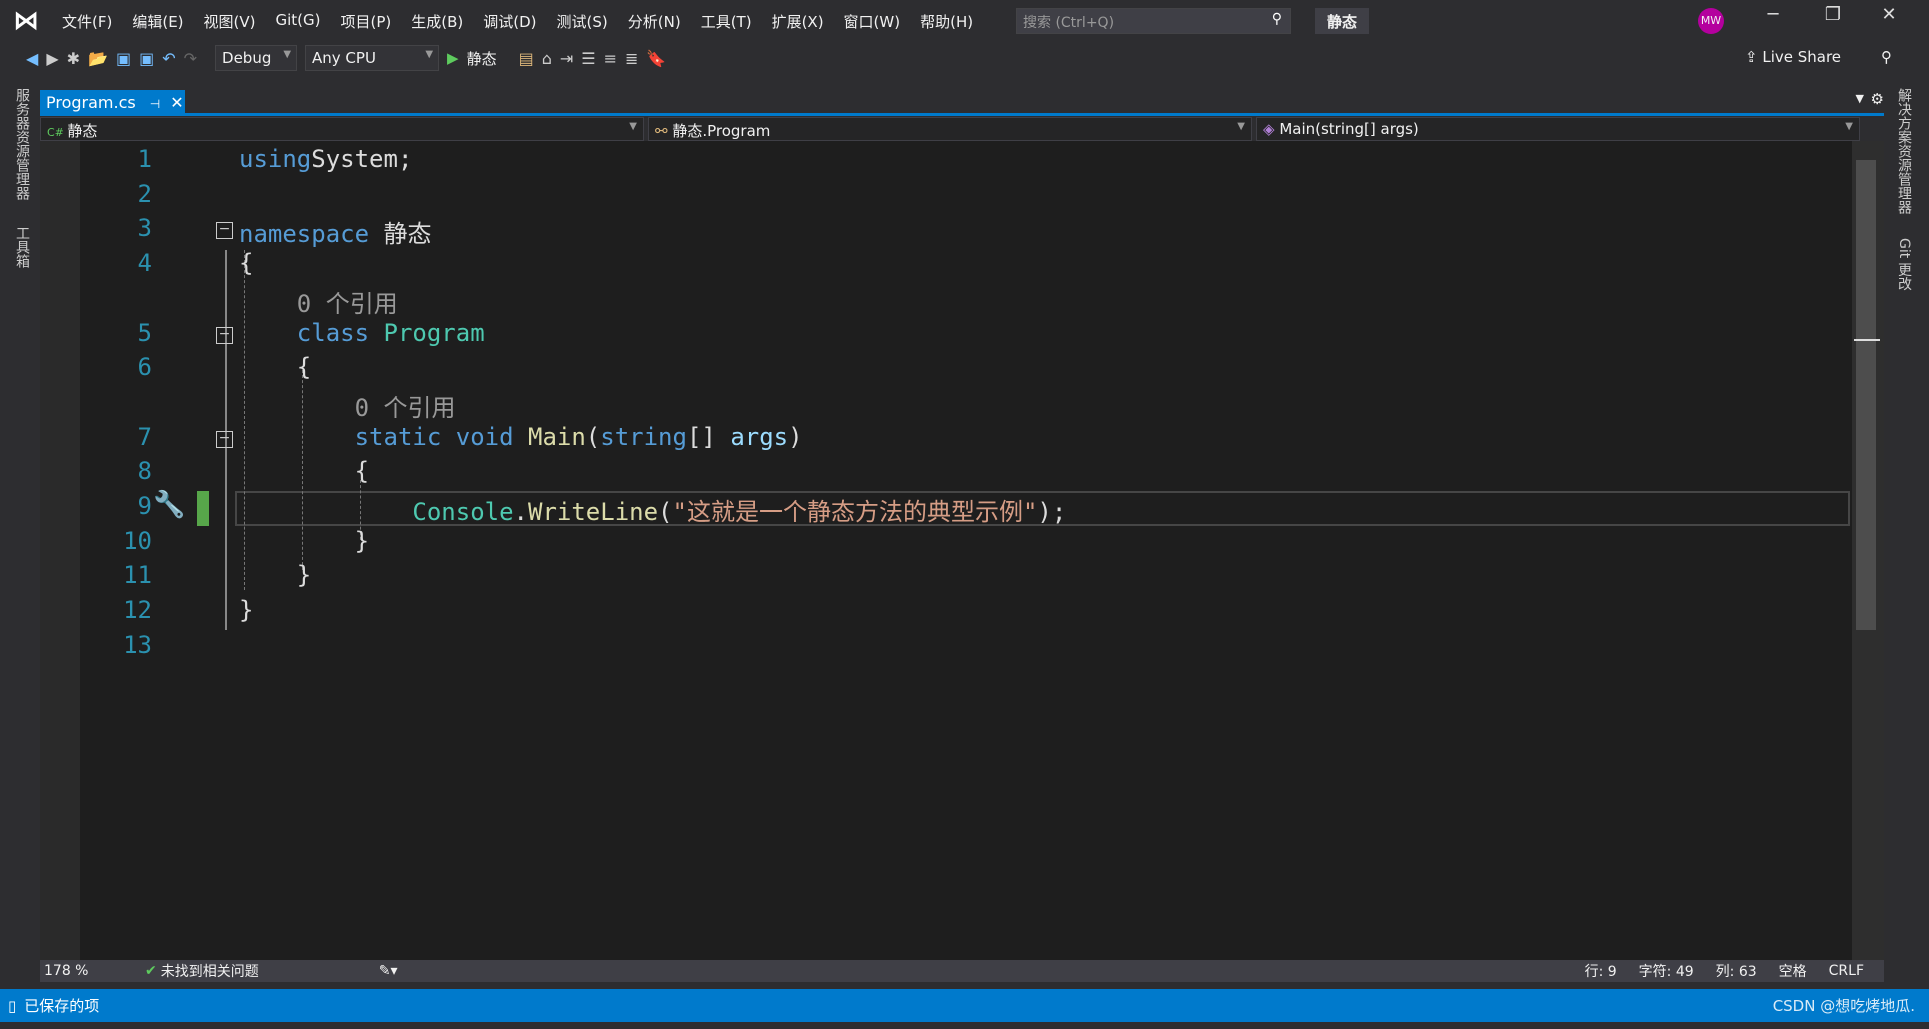 The image size is (1929, 1029). Describe the element at coordinates (73, 58) in the screenshot. I see `new-project-icon: ✱` at that location.